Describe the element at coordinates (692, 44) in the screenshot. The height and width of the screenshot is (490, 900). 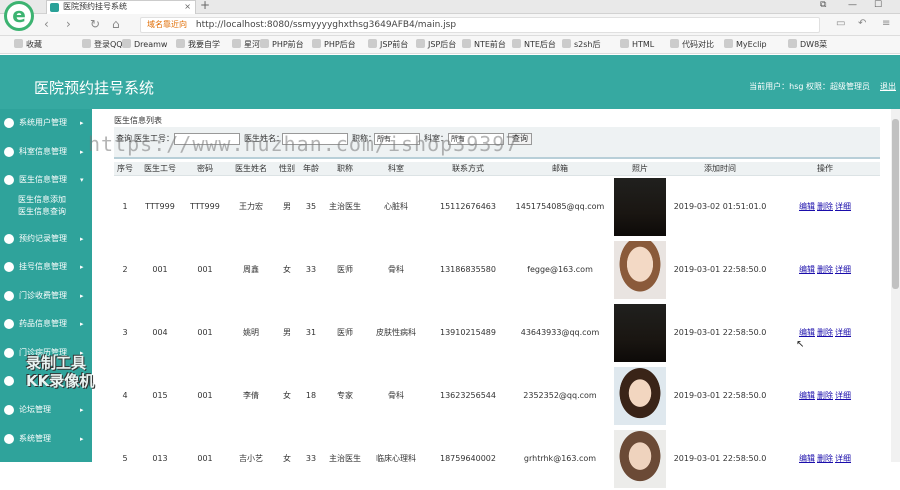
I see `bookmark-item: 代码对比` at that location.